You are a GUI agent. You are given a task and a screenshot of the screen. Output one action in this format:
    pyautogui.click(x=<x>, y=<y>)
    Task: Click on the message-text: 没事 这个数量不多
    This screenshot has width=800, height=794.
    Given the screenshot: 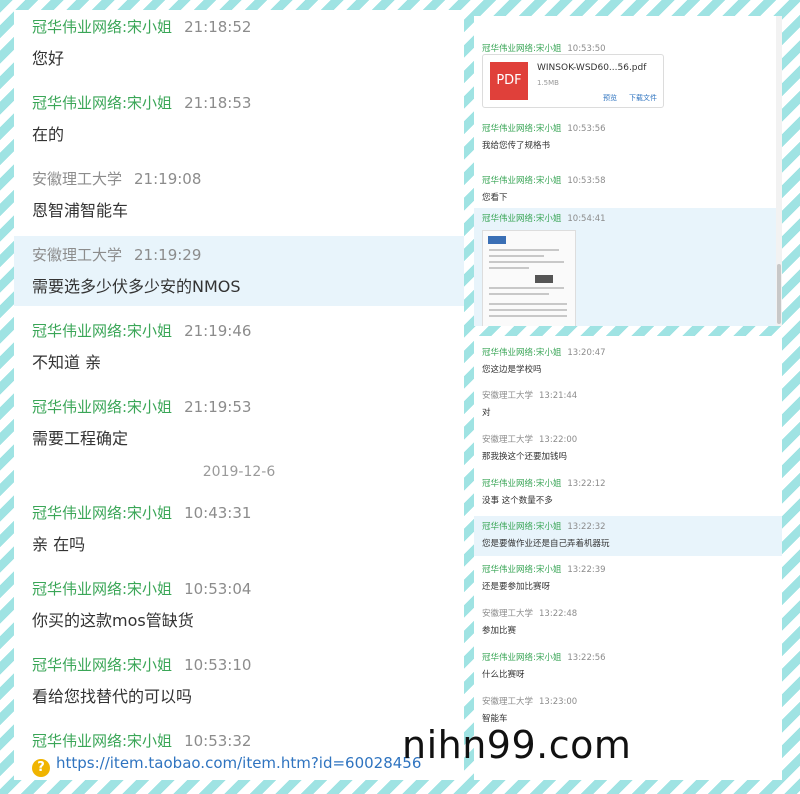 What is the action you would take?
    pyautogui.click(x=628, y=500)
    